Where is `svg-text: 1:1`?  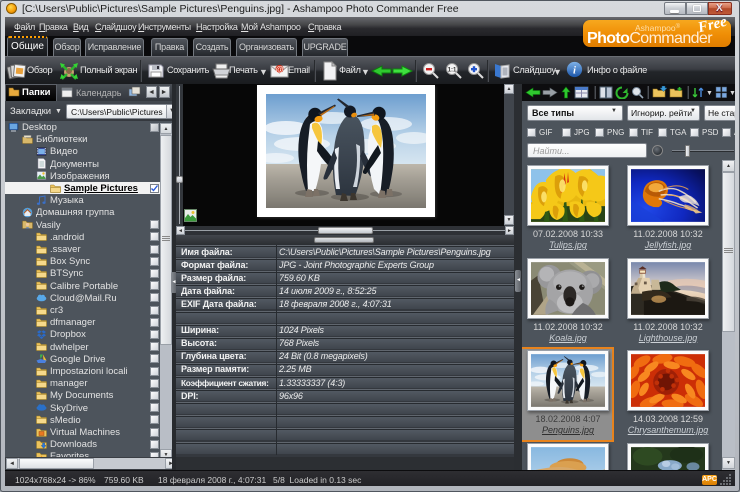
svg-text: 1:1 is located at coordinates (452, 71).